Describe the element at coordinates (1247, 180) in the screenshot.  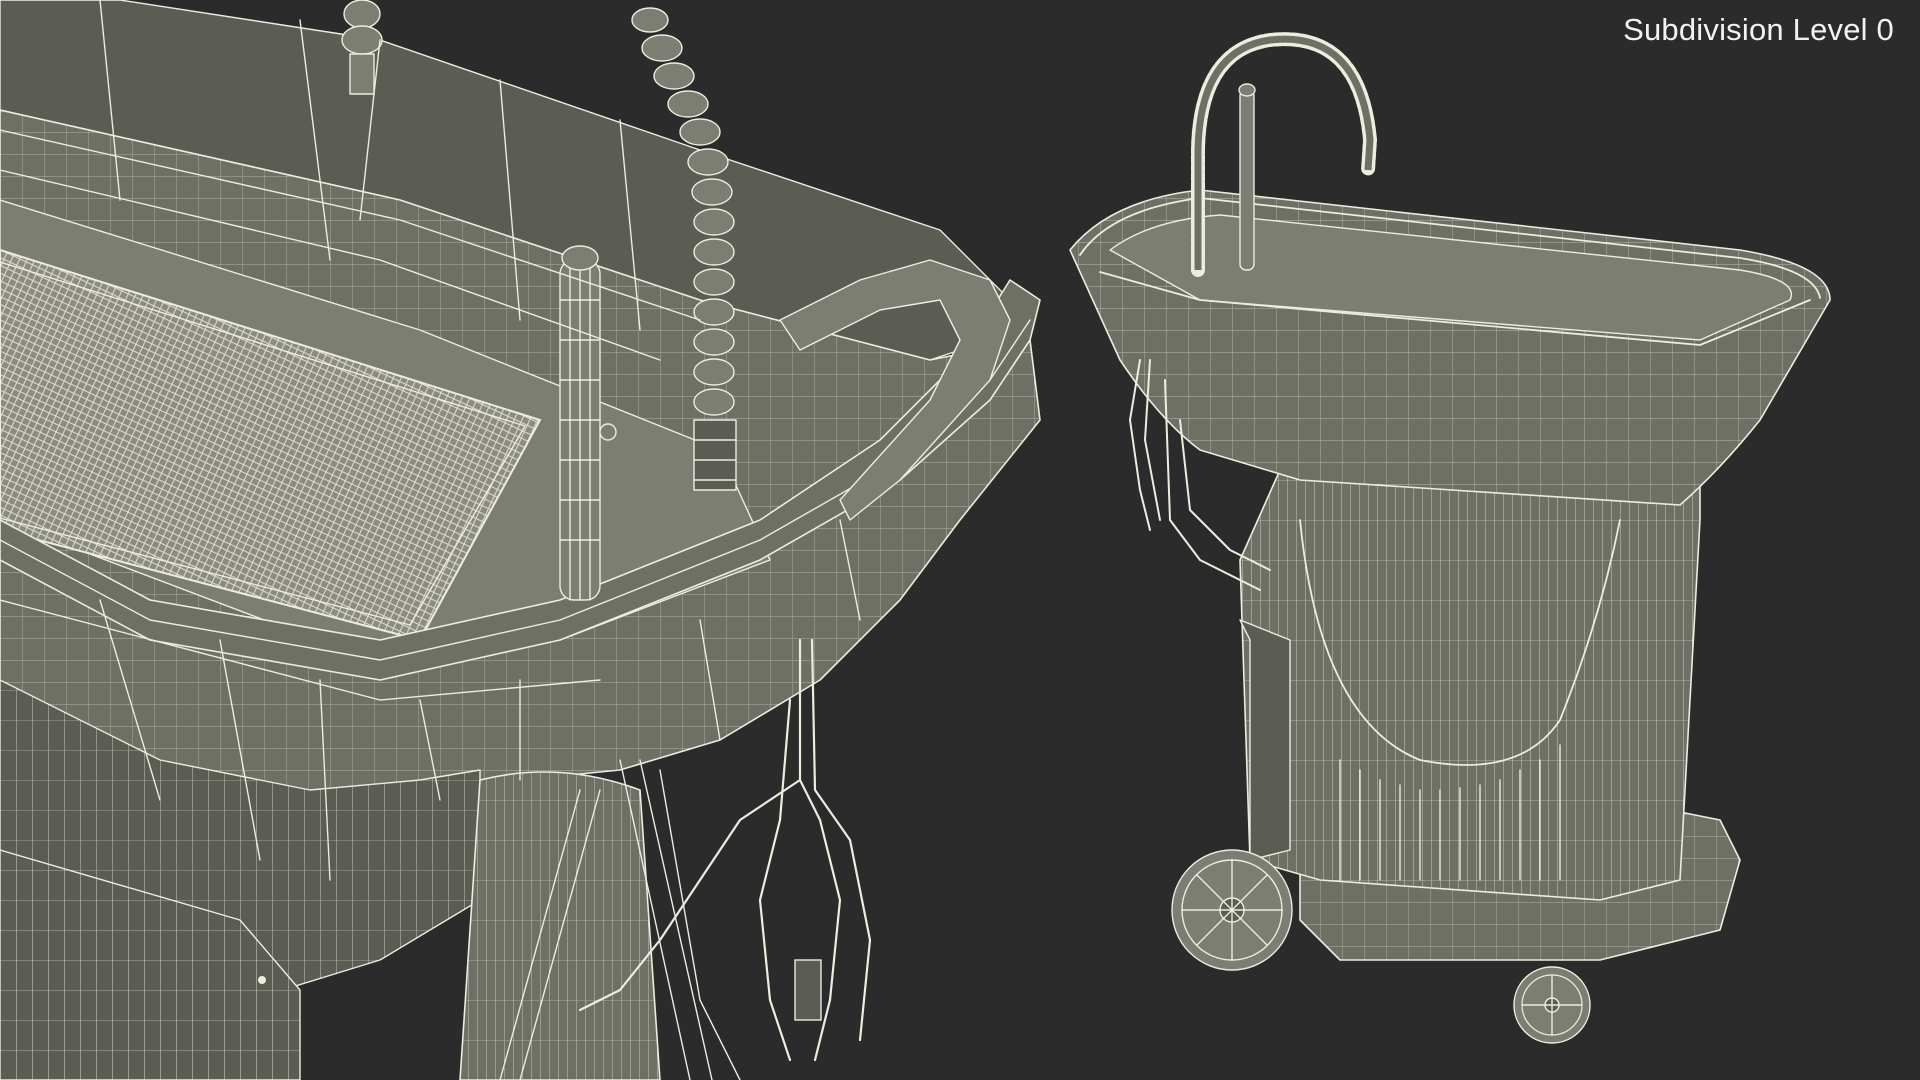
I see `full-tap-spout` at that location.